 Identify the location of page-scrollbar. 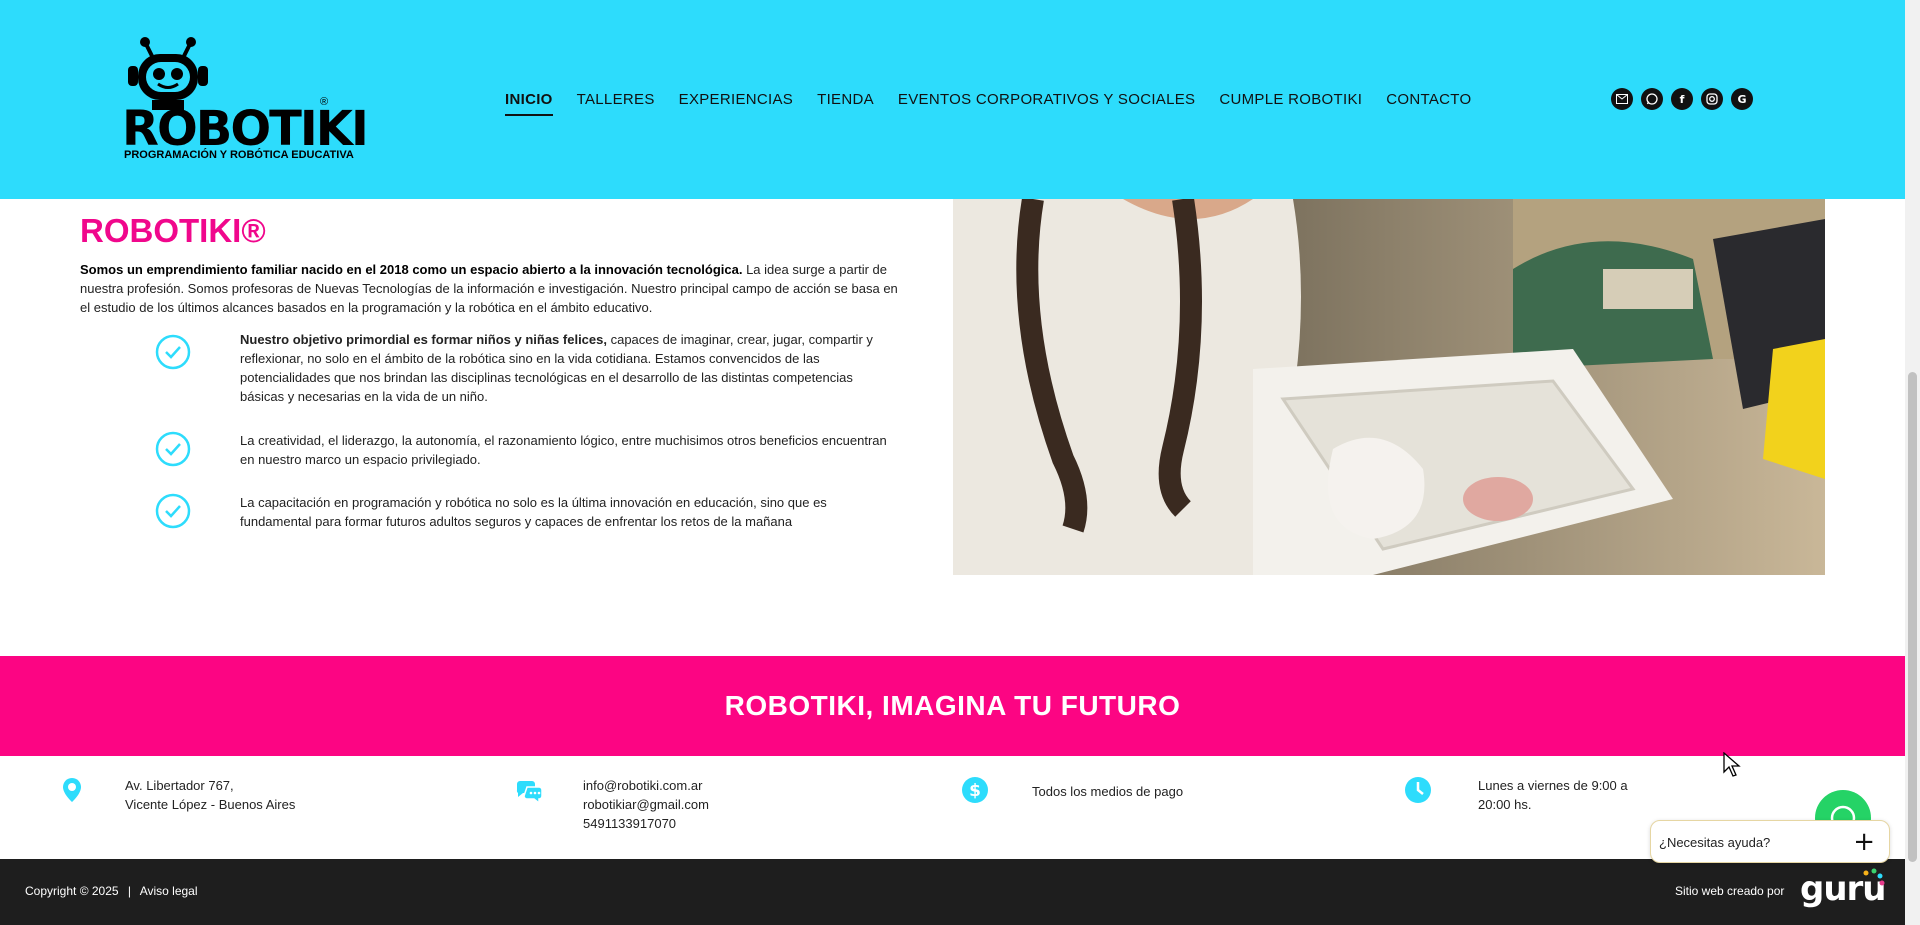
(1912, 462).